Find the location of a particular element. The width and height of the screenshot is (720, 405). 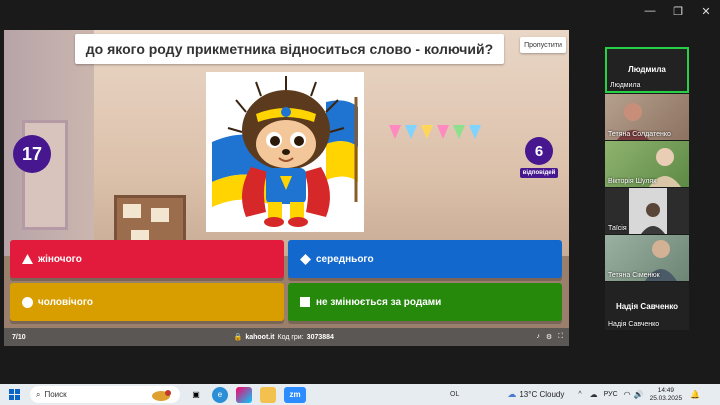

timer-counter: 17 is located at coordinates (32, 154).